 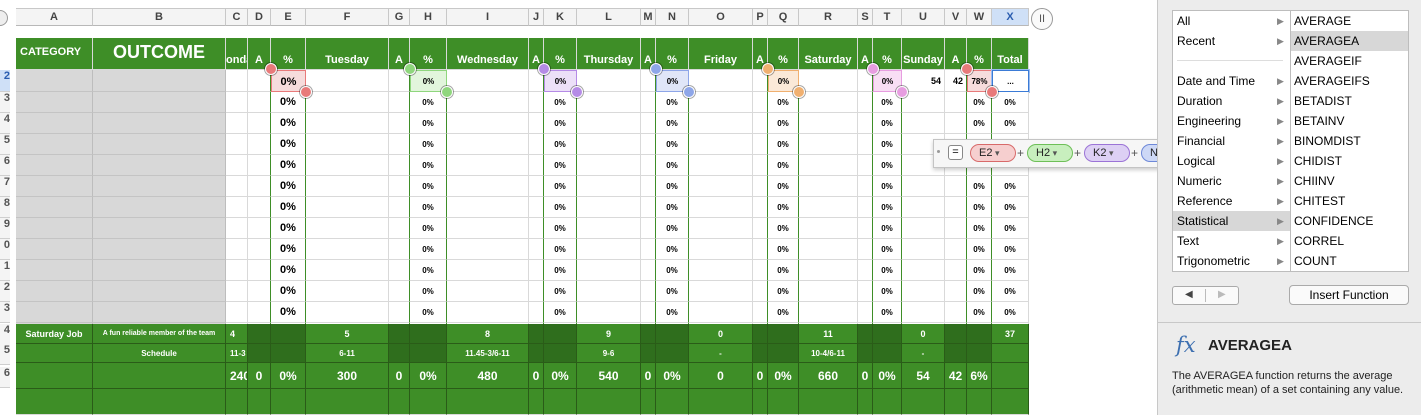 I want to click on totals-f: 300, so click(x=347, y=376).